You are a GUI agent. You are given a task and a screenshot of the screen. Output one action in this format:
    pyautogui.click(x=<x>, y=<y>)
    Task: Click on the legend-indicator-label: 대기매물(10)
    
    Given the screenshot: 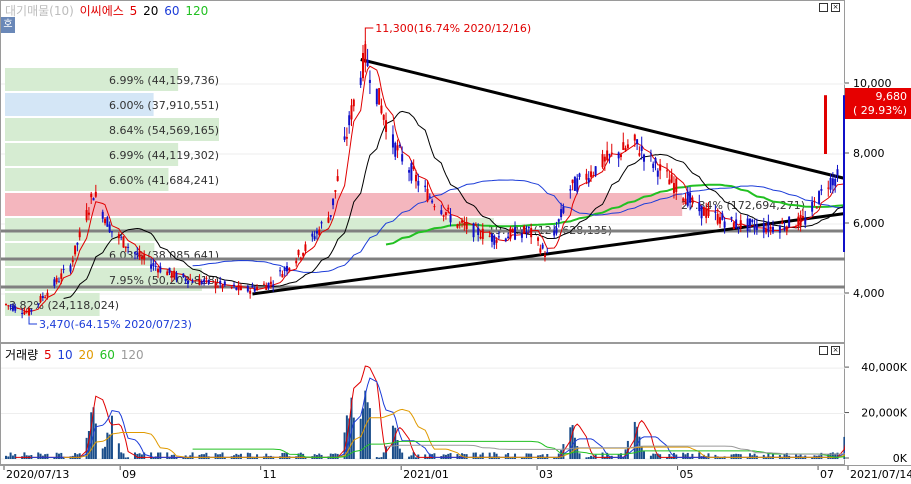 What is the action you would take?
    pyautogui.click(x=39, y=11)
    